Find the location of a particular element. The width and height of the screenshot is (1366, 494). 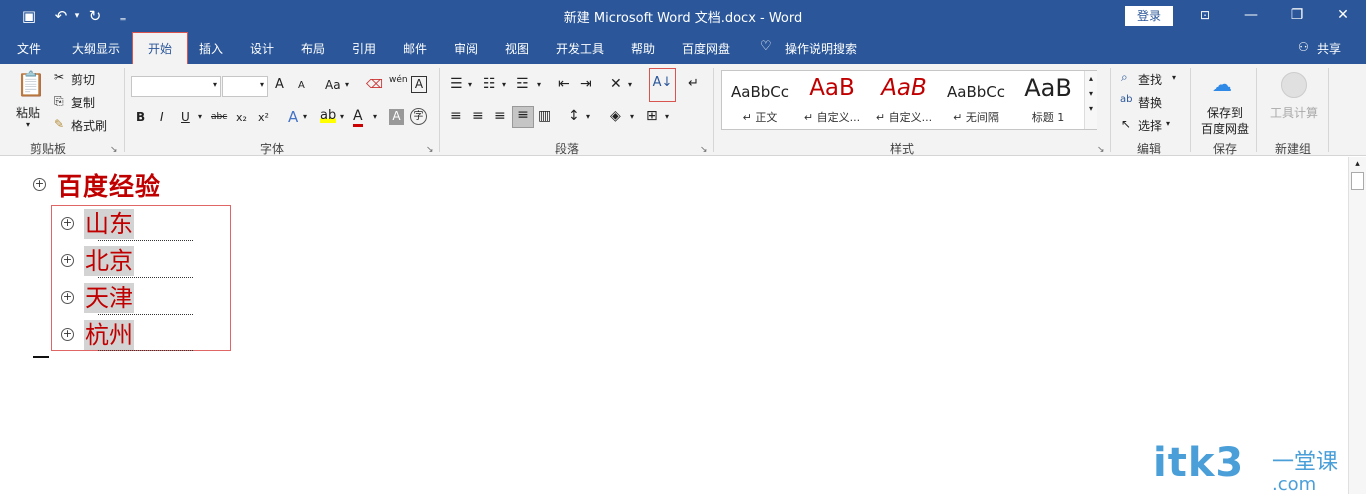

italic-button: I is located at coordinates (162, 117).